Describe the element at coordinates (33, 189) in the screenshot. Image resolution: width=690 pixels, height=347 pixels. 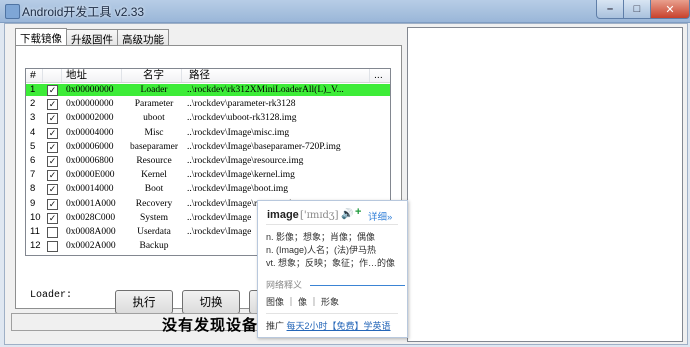
I see `row-number: 8` at that location.